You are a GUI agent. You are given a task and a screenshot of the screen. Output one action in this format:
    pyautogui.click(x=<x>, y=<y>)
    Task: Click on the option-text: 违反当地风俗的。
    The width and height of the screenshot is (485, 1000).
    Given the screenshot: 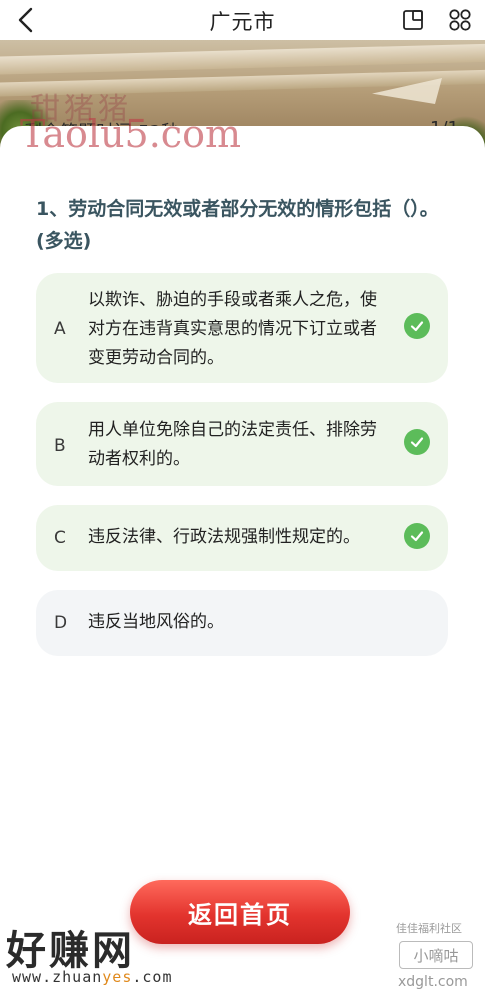 What is the action you would take?
    pyautogui.click(x=156, y=622)
    